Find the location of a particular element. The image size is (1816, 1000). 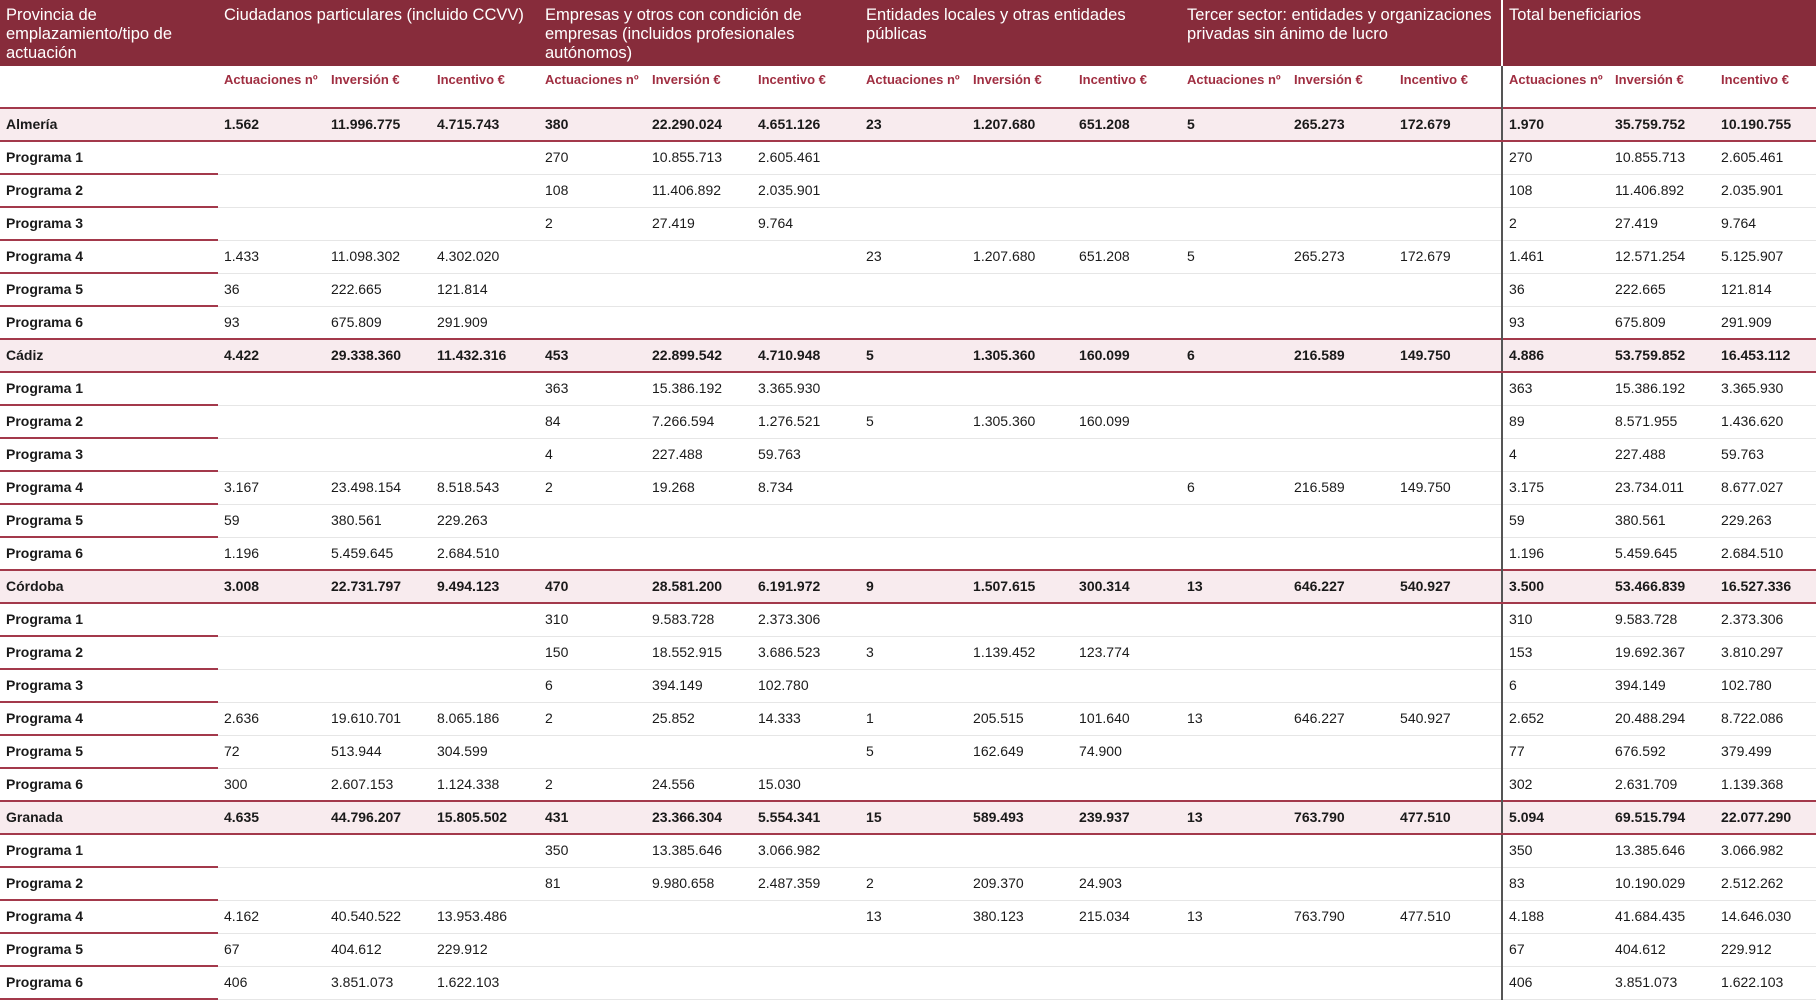

province-label: Cádiz is located at coordinates (109, 355).